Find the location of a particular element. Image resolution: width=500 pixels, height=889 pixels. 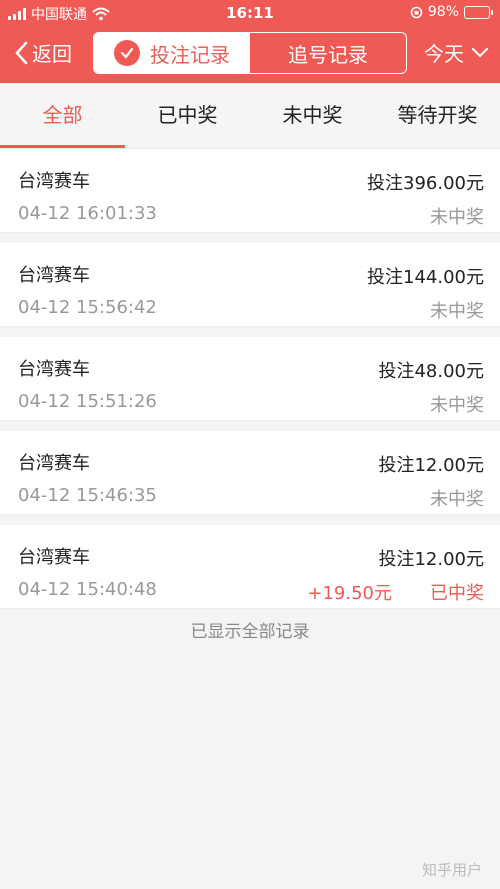

segment-chase-records: 追号记录 is located at coordinates (328, 53).